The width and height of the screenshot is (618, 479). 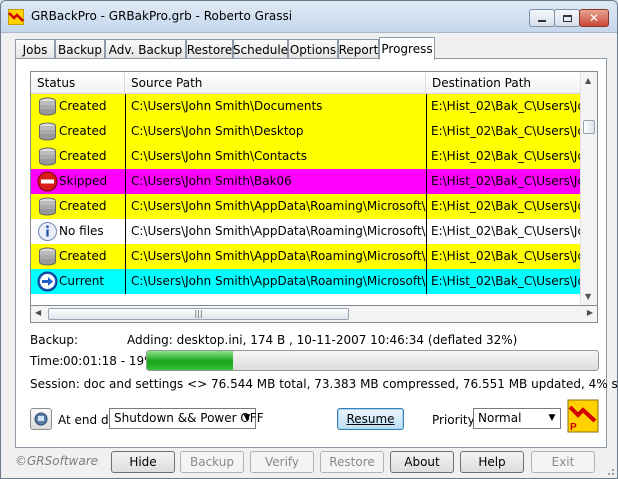 I want to click on app-logo-icon, so click(x=16, y=17).